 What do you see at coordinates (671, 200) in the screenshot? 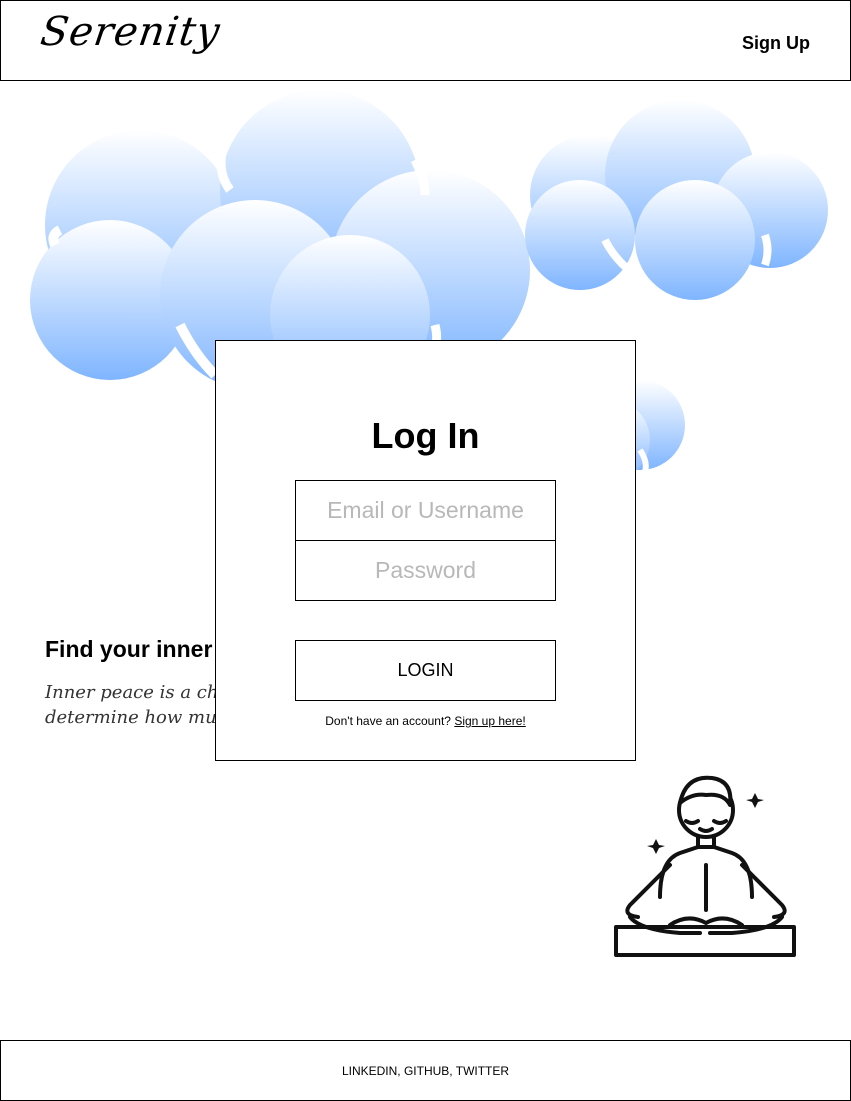
I see `cloud-icon` at bounding box center [671, 200].